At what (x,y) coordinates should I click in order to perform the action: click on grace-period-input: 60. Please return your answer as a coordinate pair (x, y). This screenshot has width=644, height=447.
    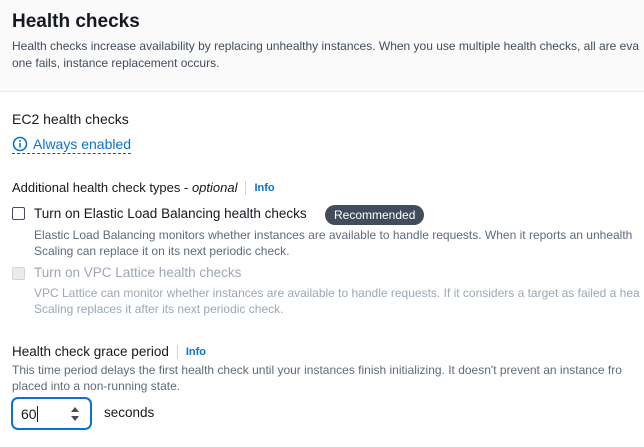
    Looking at the image, I should click on (51, 413).